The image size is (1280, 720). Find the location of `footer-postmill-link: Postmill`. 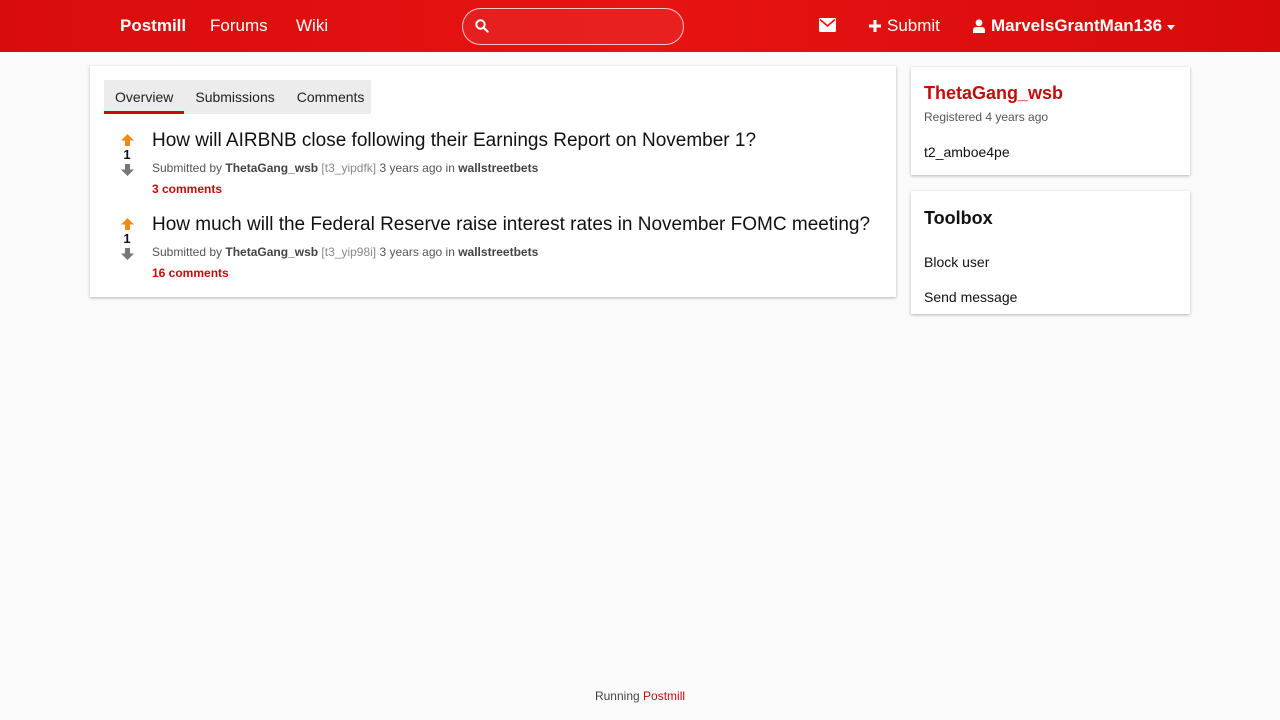

footer-postmill-link: Postmill is located at coordinates (664, 696).